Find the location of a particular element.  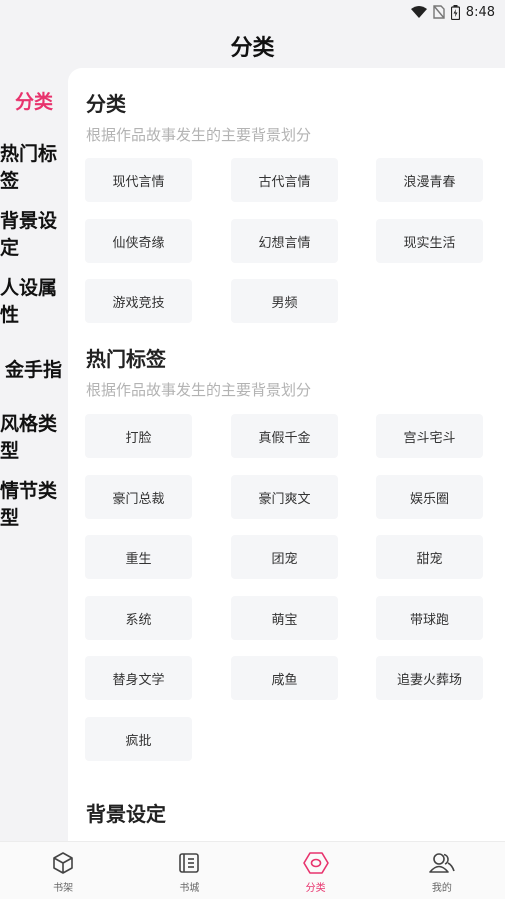

tag-button: 打脸 is located at coordinates (138, 436).